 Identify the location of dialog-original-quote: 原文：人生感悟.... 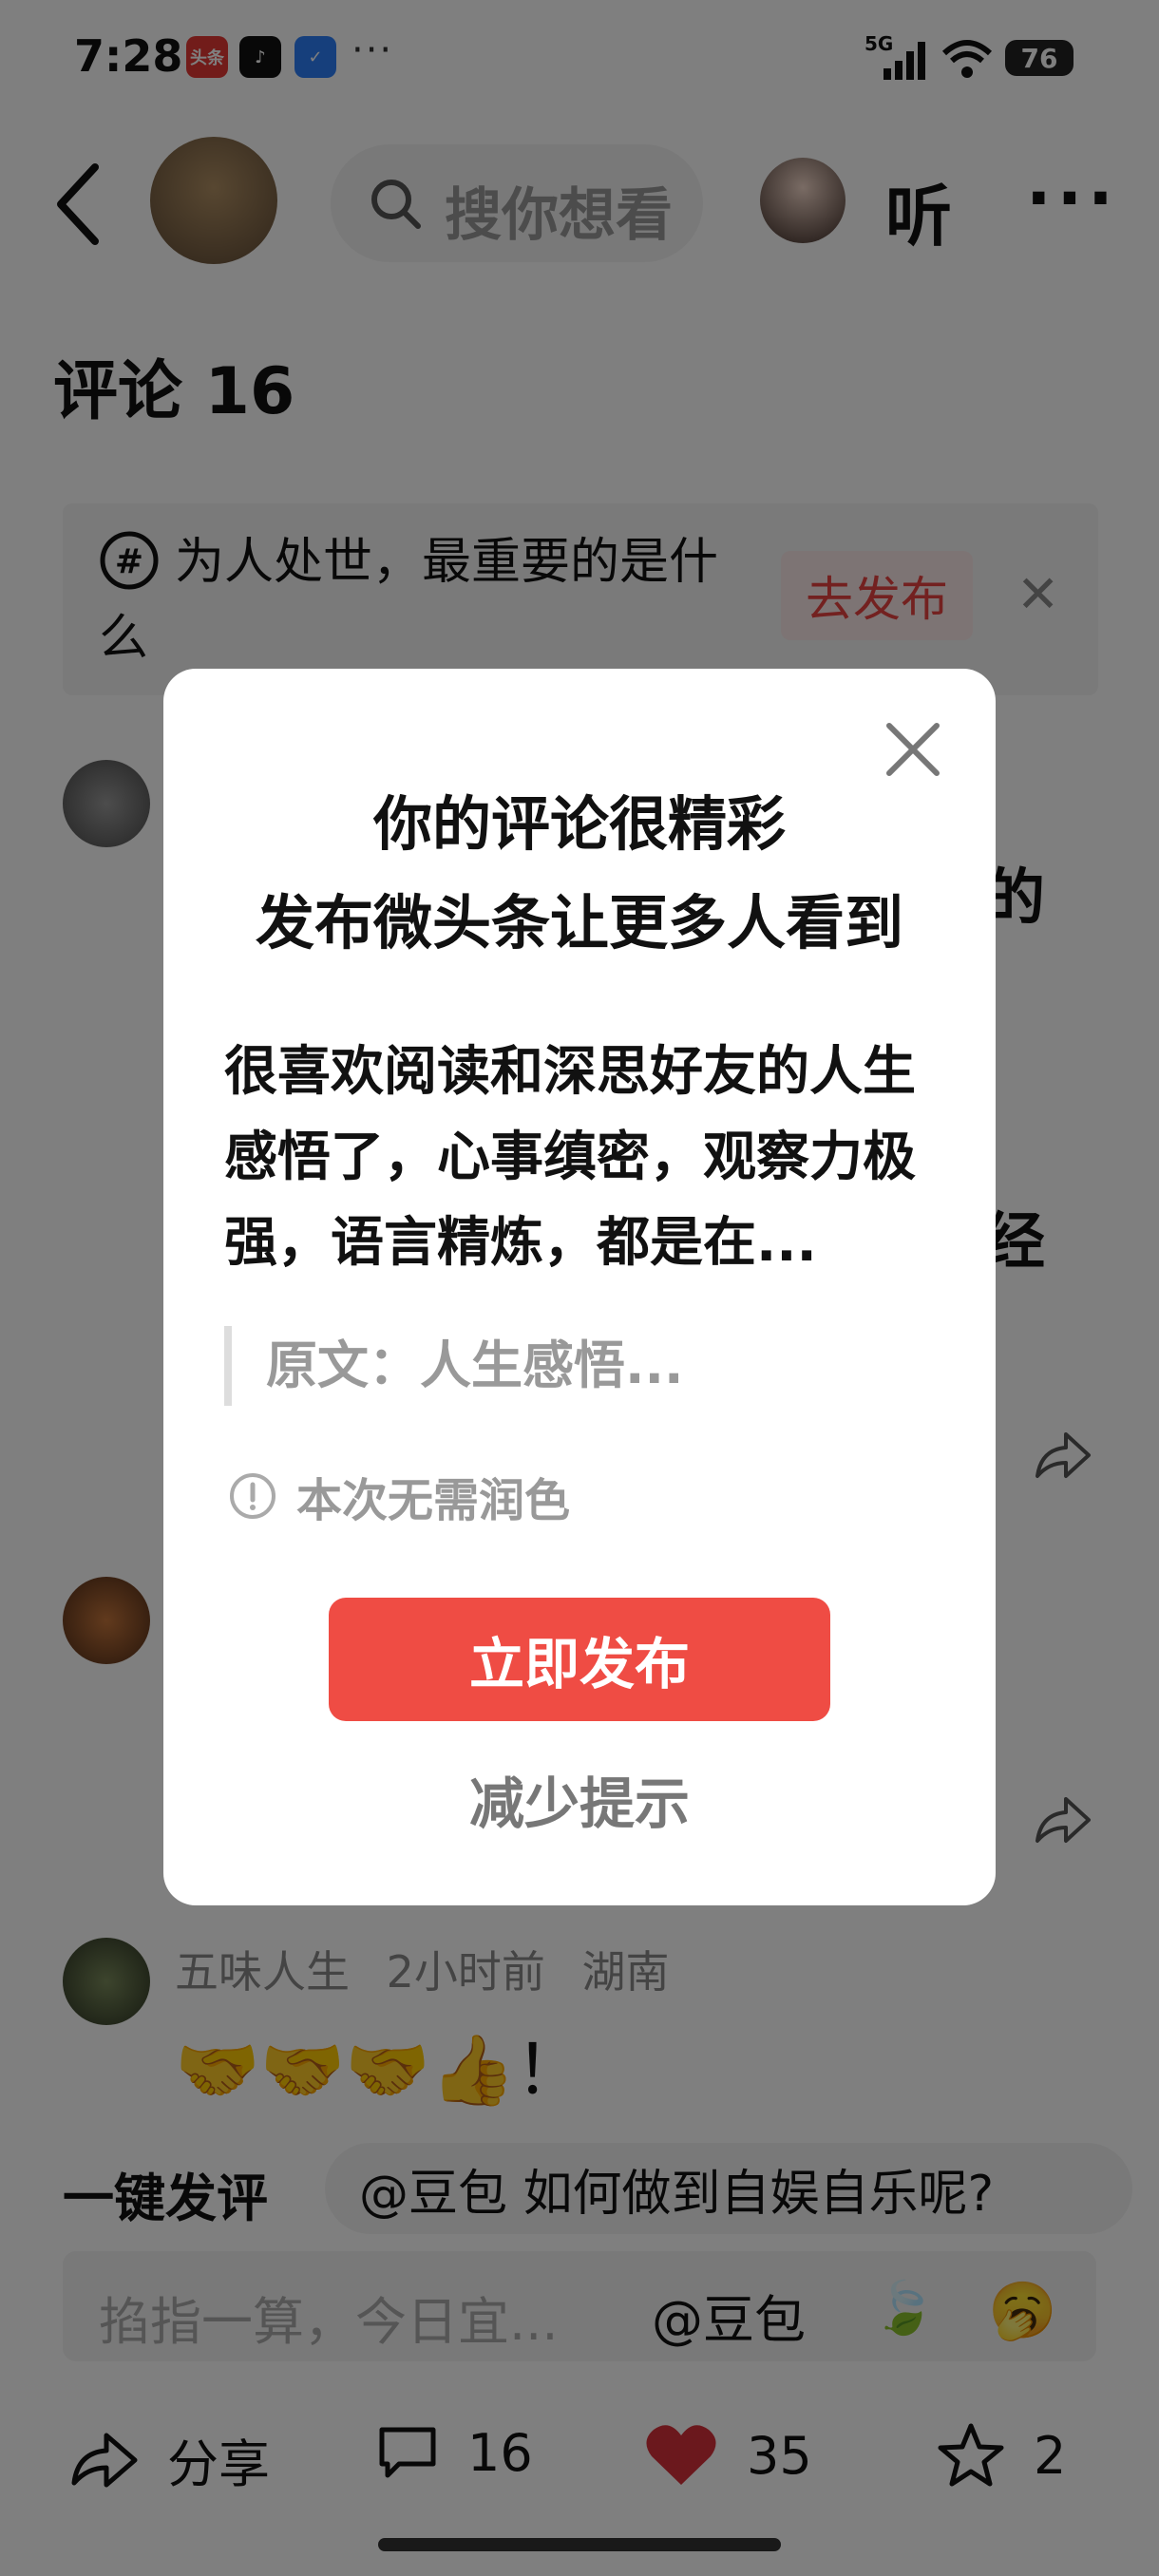
(575, 1366).